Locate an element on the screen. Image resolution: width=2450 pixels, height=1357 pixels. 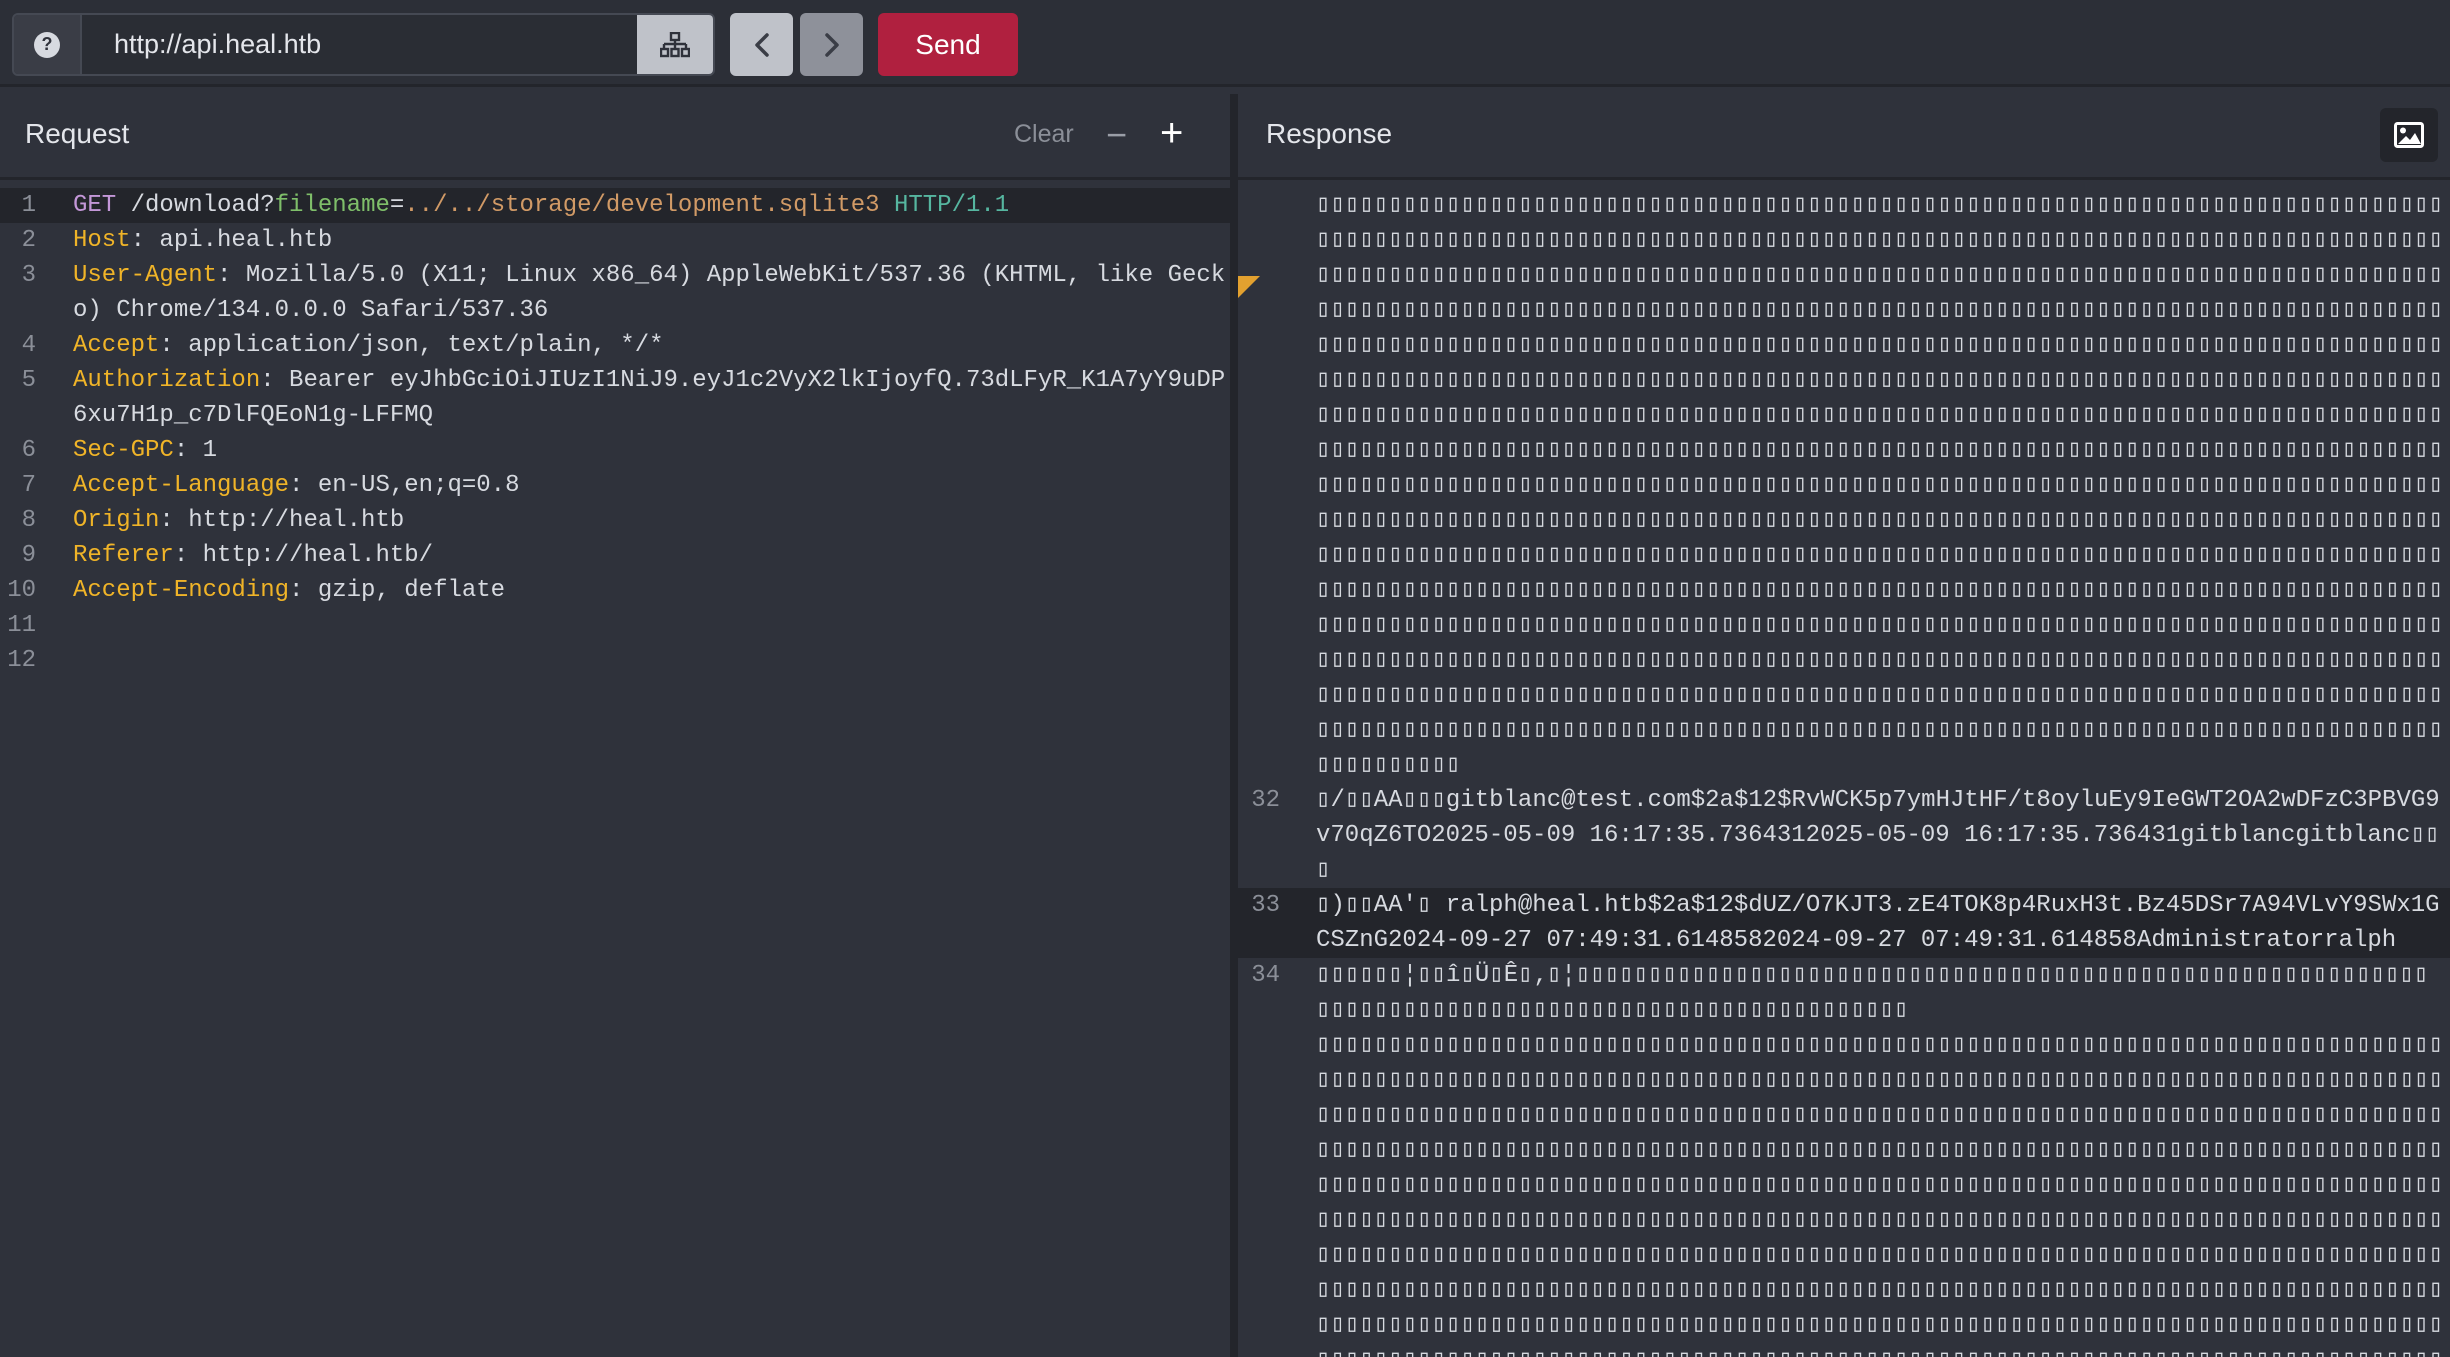
sitemap-icon is located at coordinates (675, 44).